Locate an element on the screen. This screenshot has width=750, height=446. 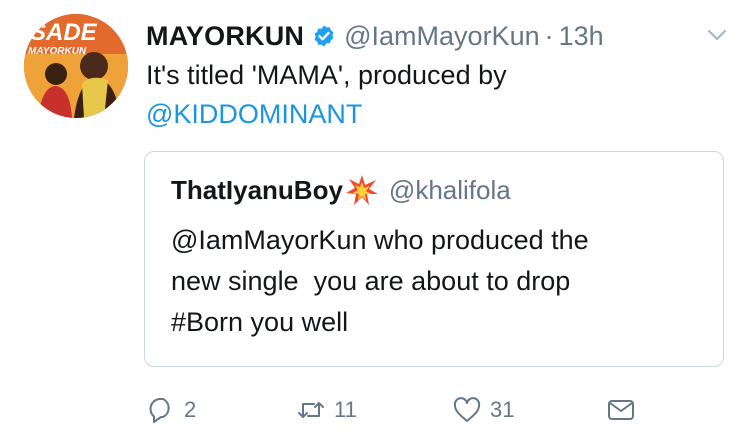
avatar-title-text: SADE is located at coordinates (64, 32).